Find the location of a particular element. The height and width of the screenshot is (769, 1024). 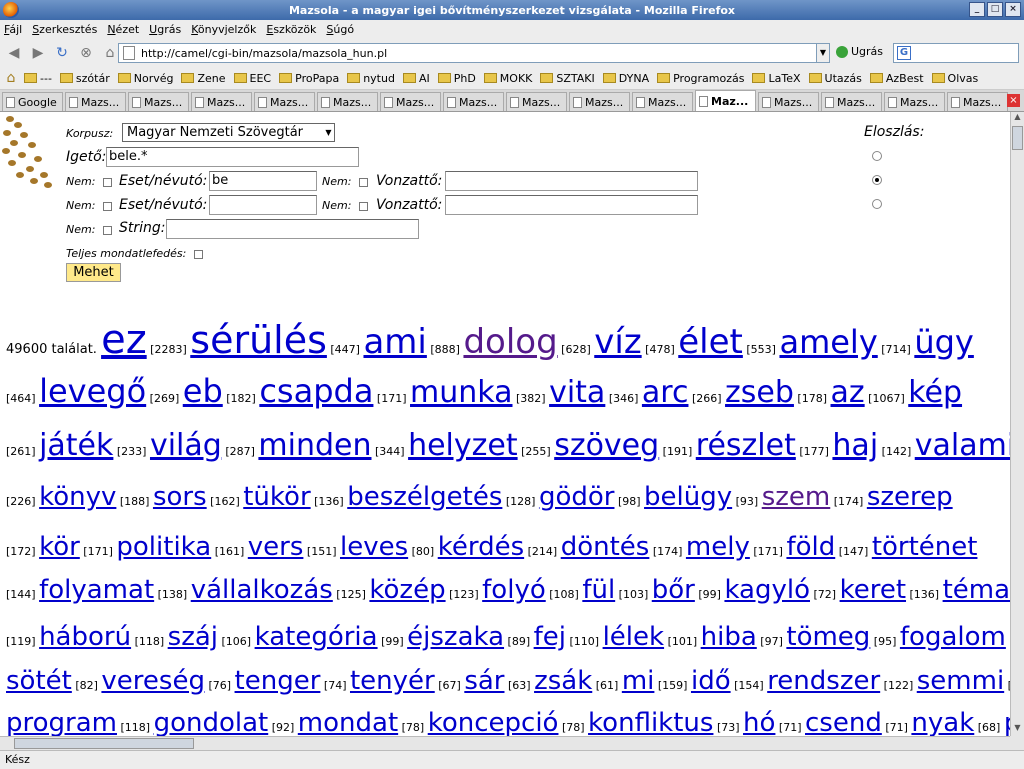

result-word-link: tenyér is located at coordinates (392, 681).